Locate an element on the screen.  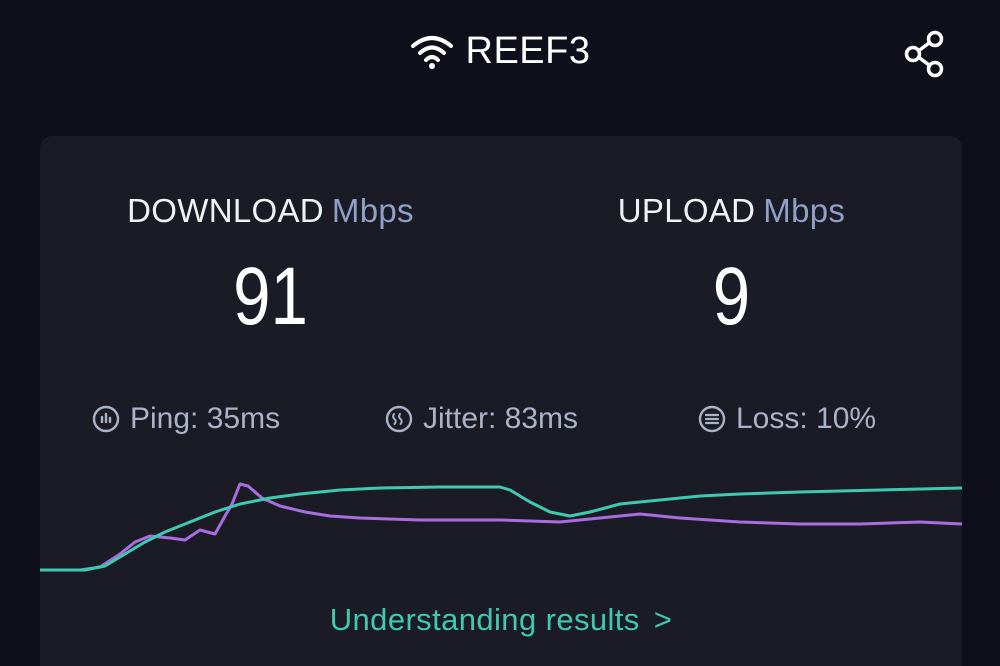
download-metric: DOWNLOAD Mbps 91 is located at coordinates (270, 265).